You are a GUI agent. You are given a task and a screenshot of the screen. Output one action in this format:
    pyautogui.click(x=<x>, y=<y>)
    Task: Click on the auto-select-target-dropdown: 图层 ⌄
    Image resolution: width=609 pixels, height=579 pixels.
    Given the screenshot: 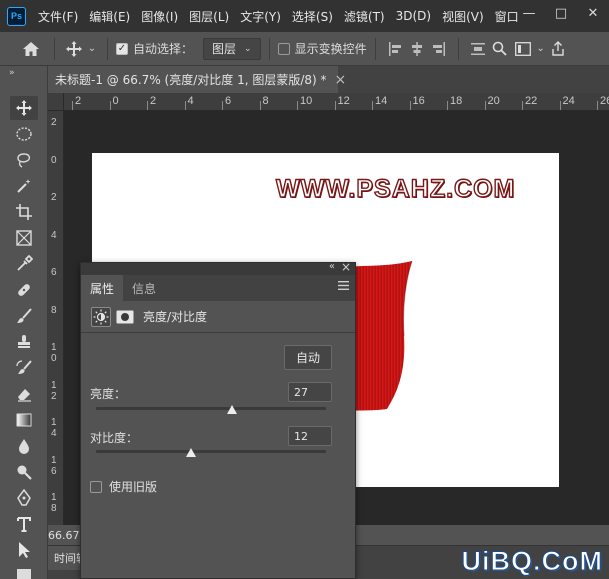 What is the action you would take?
    pyautogui.click(x=232, y=48)
    